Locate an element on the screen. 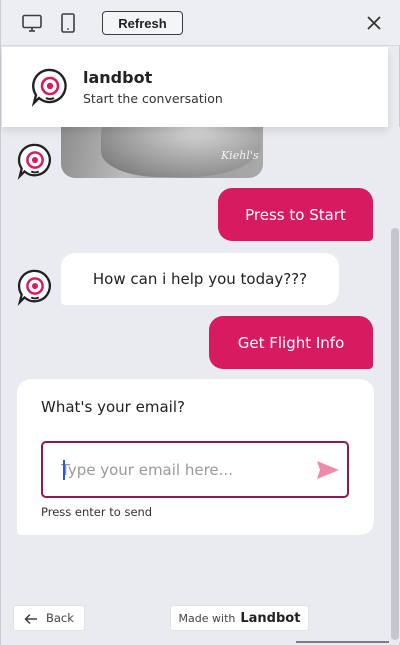 Image resolution: width=400 pixels, height=645 pixels. landbot-brand-text: Landbot is located at coordinates (270, 618).